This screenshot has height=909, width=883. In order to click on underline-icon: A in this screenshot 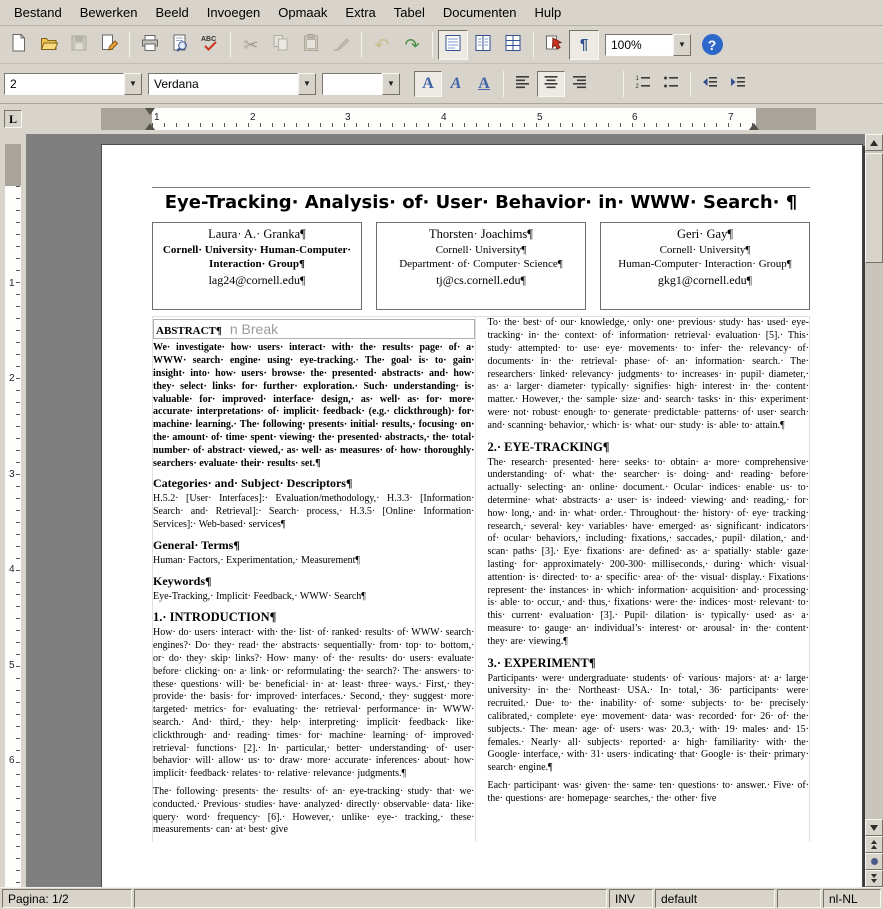, I will do `click(484, 83)`.